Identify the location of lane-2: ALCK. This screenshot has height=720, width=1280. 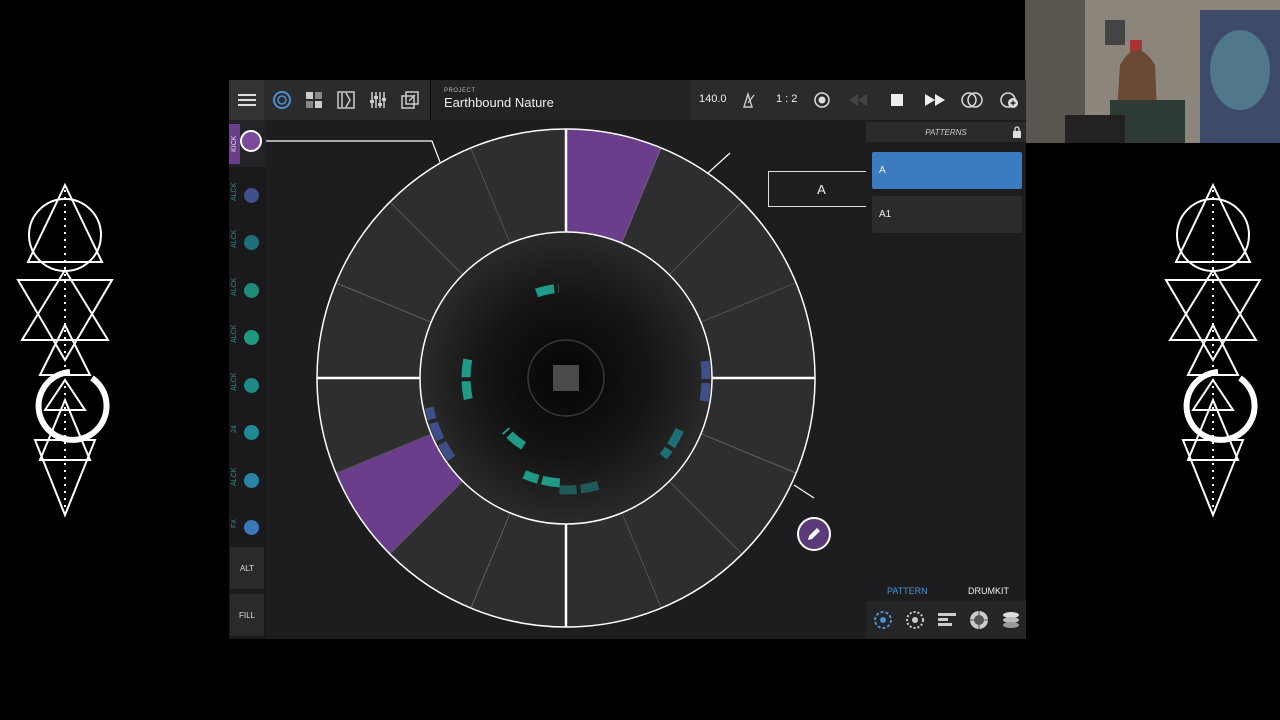
(247, 238).